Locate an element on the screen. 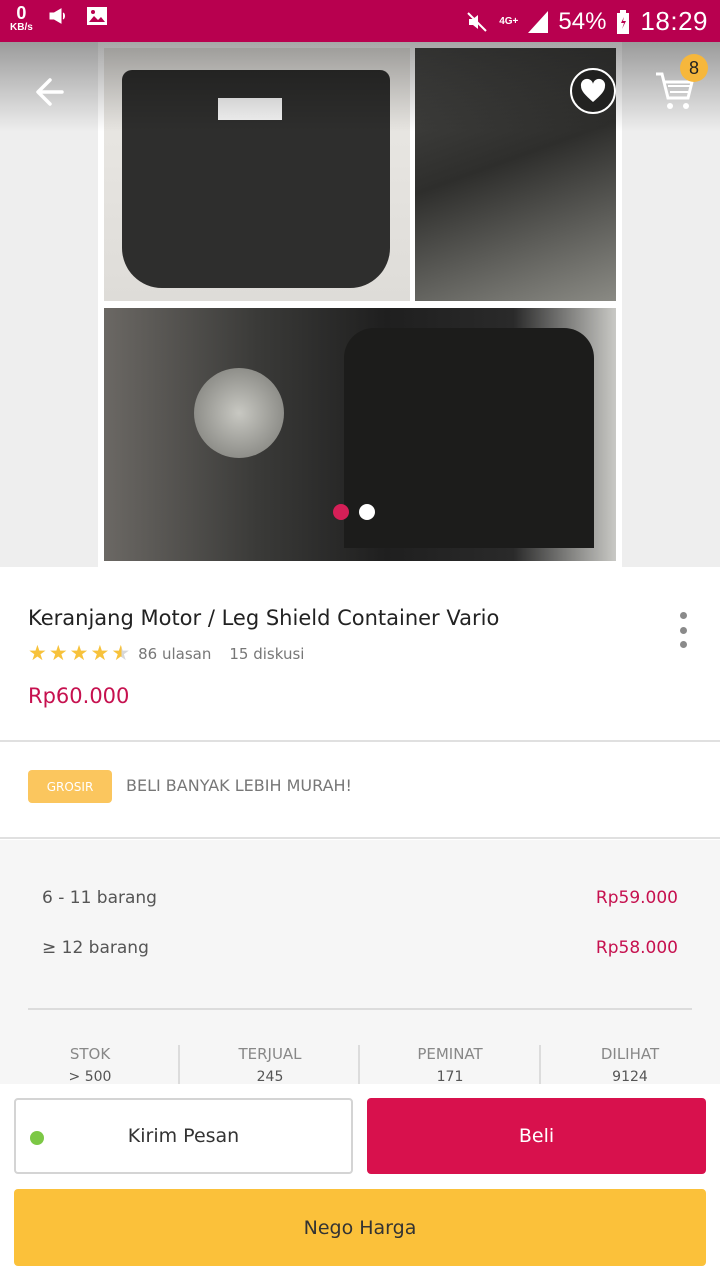  stat-value: 9124 is located at coordinates (630, 1077).